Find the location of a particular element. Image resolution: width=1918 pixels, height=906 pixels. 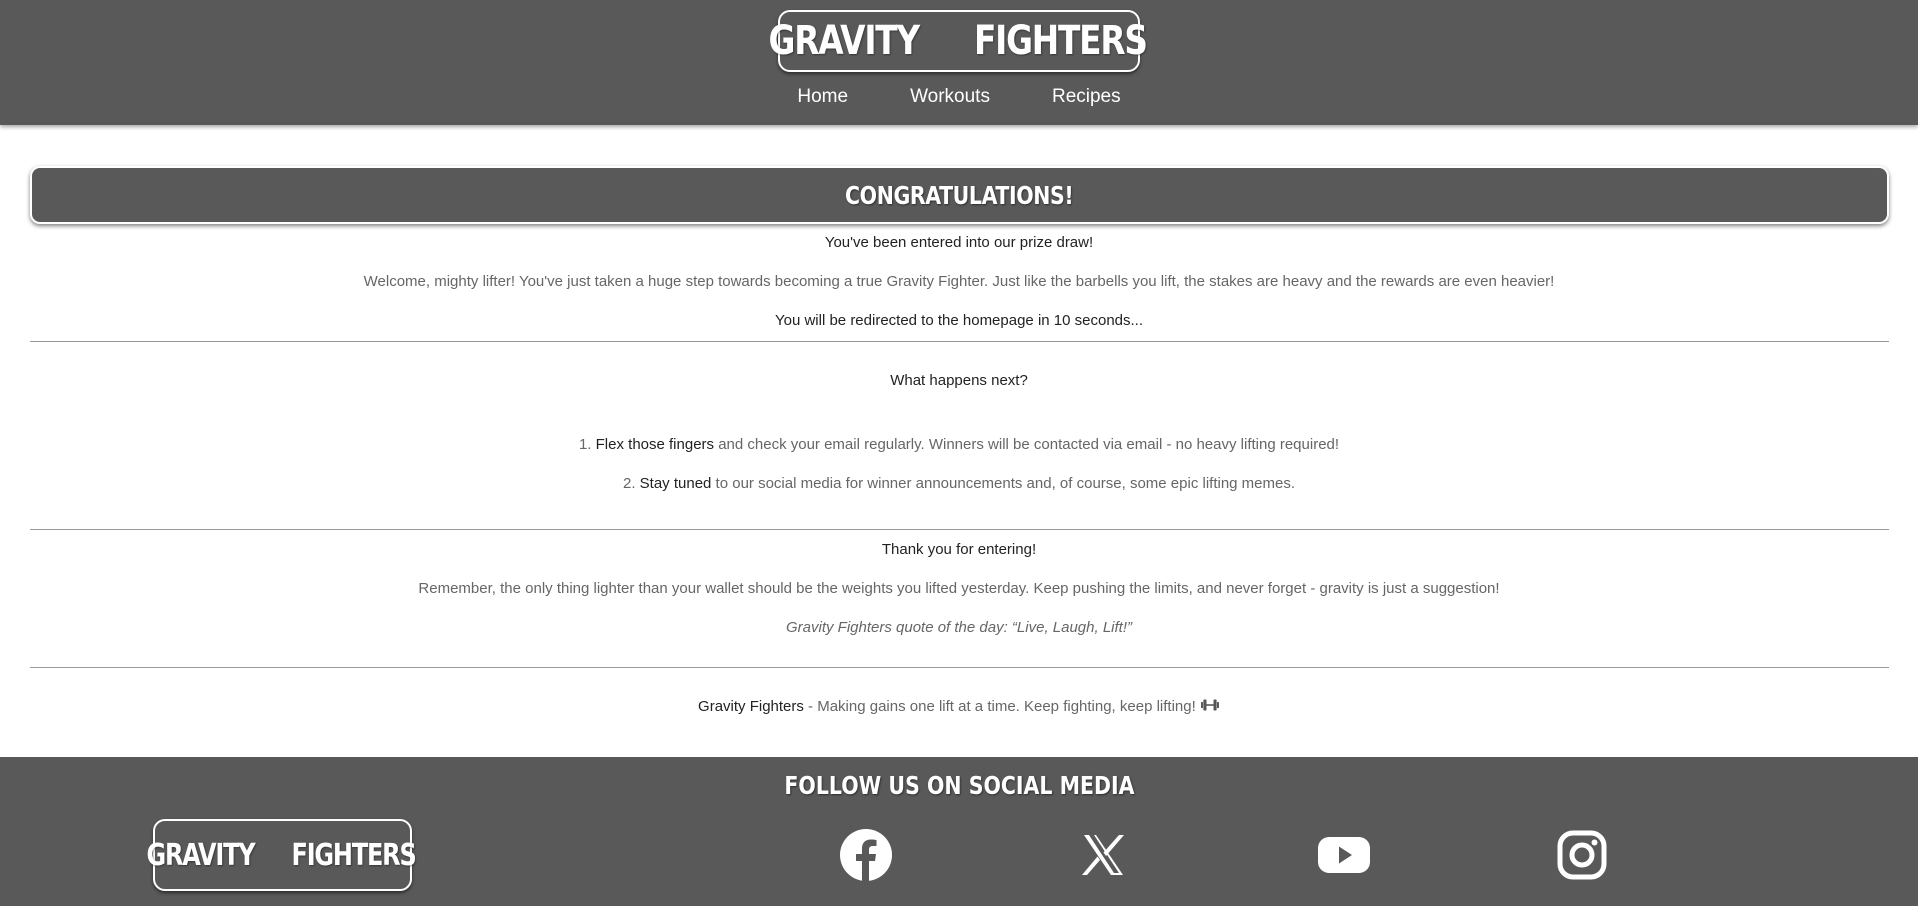

youtube-icon is located at coordinates (1344, 855).